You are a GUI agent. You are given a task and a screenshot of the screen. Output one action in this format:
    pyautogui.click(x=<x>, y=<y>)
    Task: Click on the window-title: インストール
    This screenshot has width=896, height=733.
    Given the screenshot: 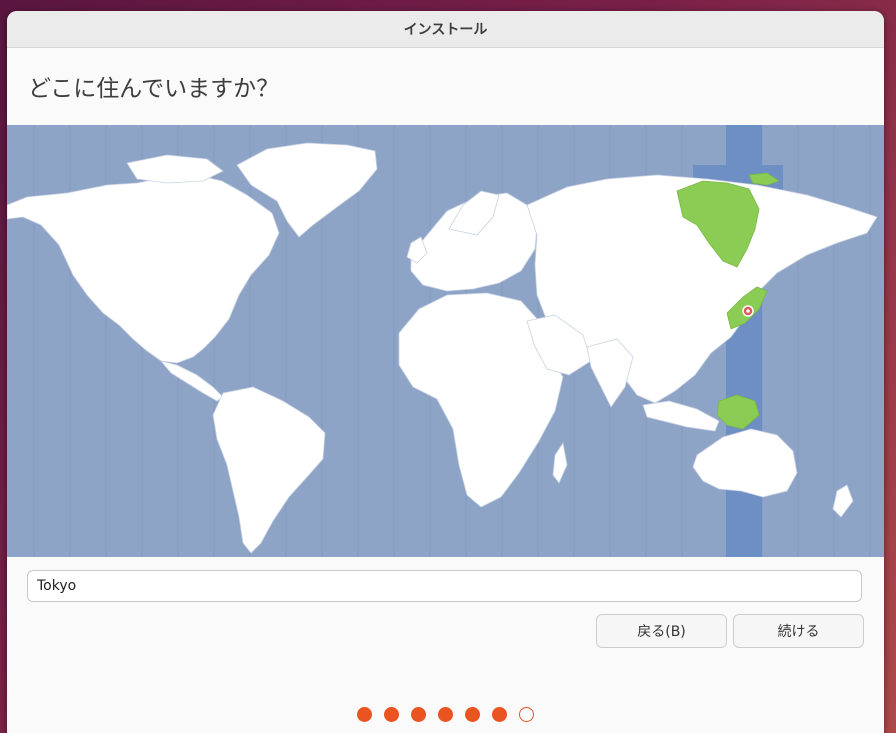 What is the action you would take?
    pyautogui.click(x=445, y=30)
    